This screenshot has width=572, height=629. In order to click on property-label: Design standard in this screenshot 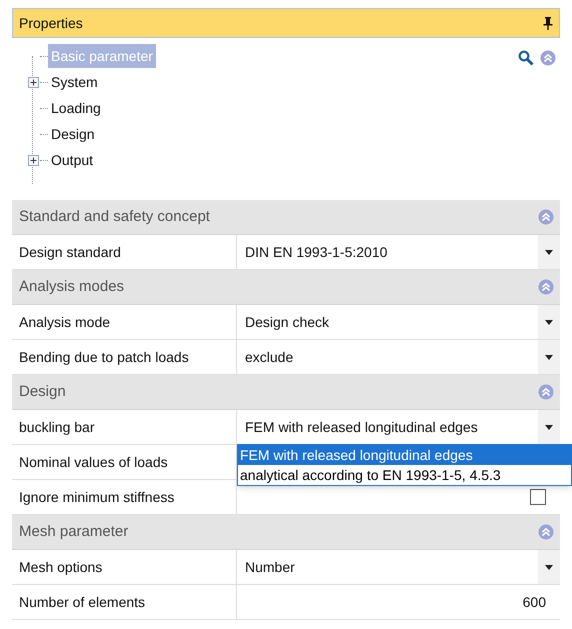, I will do `click(70, 252)`.